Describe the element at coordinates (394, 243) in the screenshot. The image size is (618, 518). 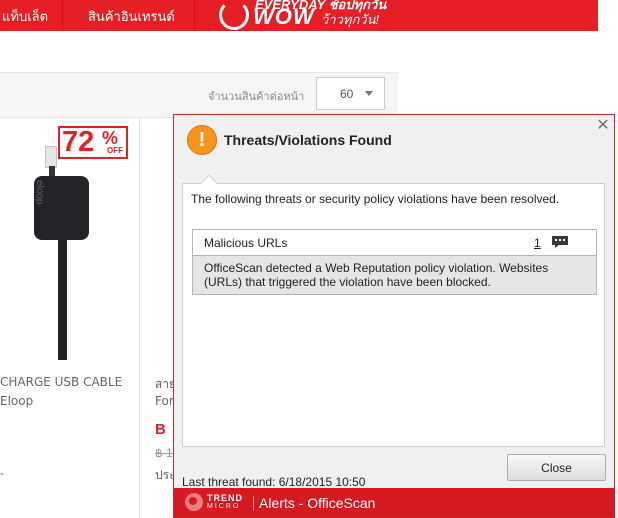
I see `threat-entry-header: Malicious URLs 1` at that location.